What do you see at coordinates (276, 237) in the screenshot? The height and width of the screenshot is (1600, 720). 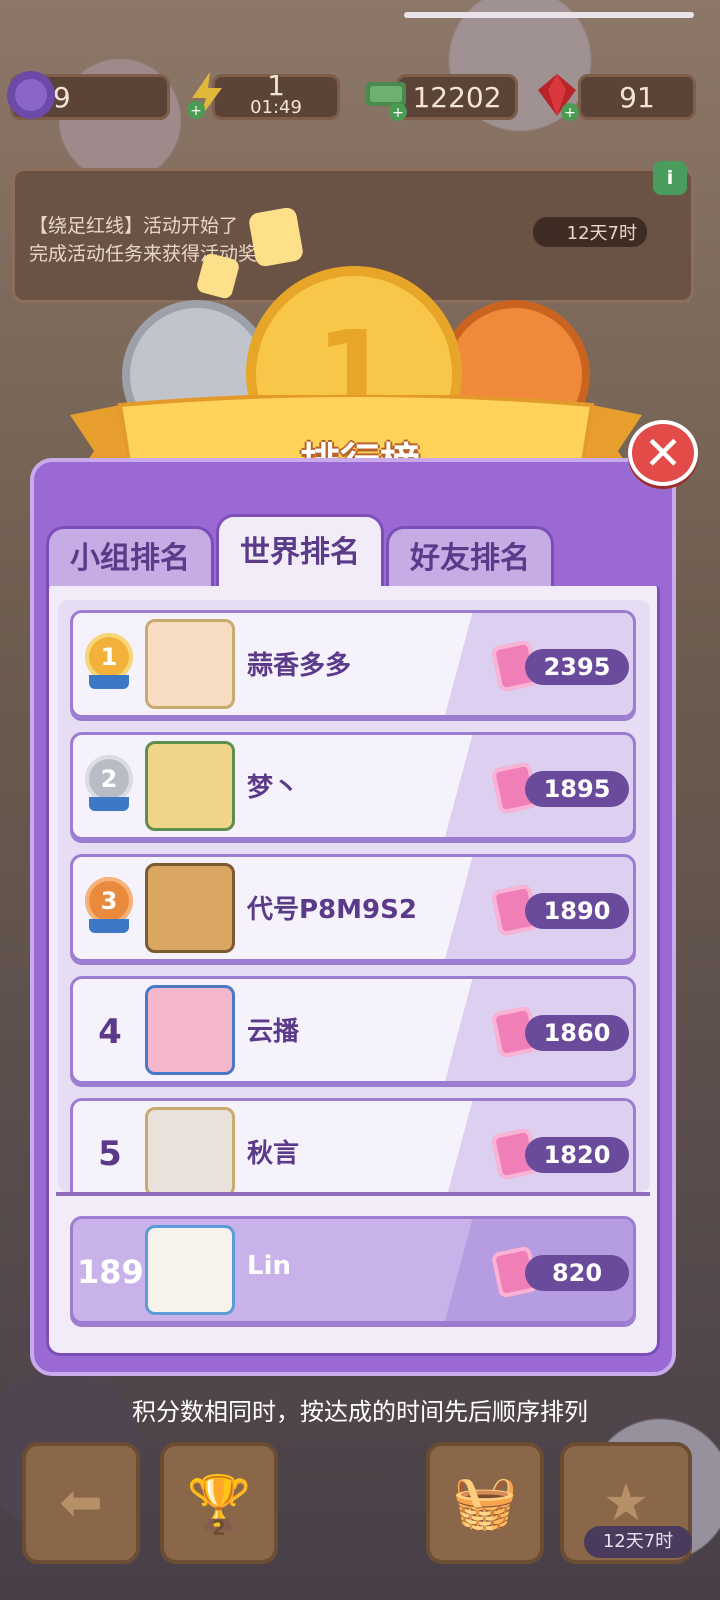 I see `lantern-icon` at bounding box center [276, 237].